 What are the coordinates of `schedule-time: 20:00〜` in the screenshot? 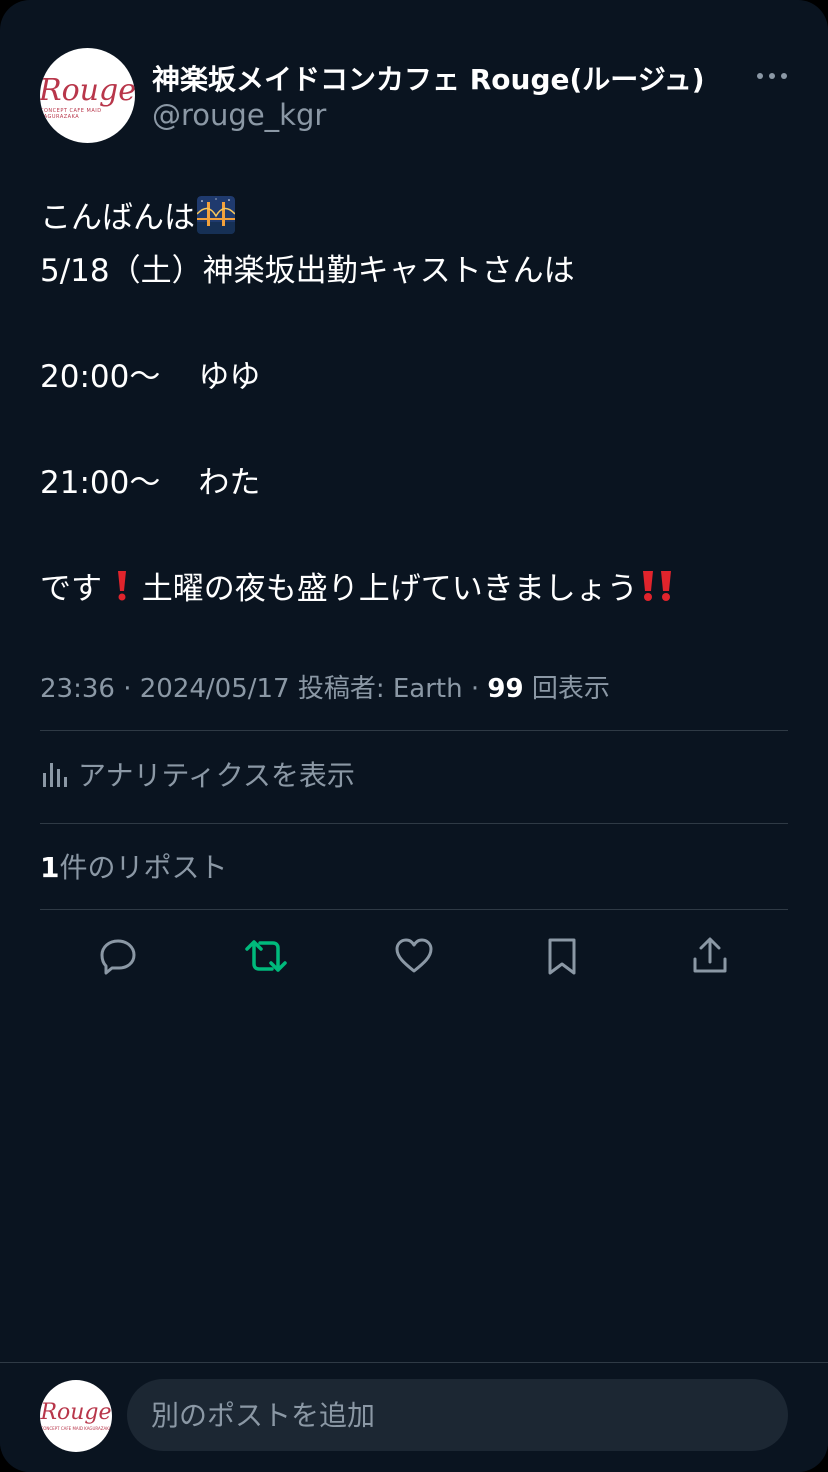 It's located at (100, 377).